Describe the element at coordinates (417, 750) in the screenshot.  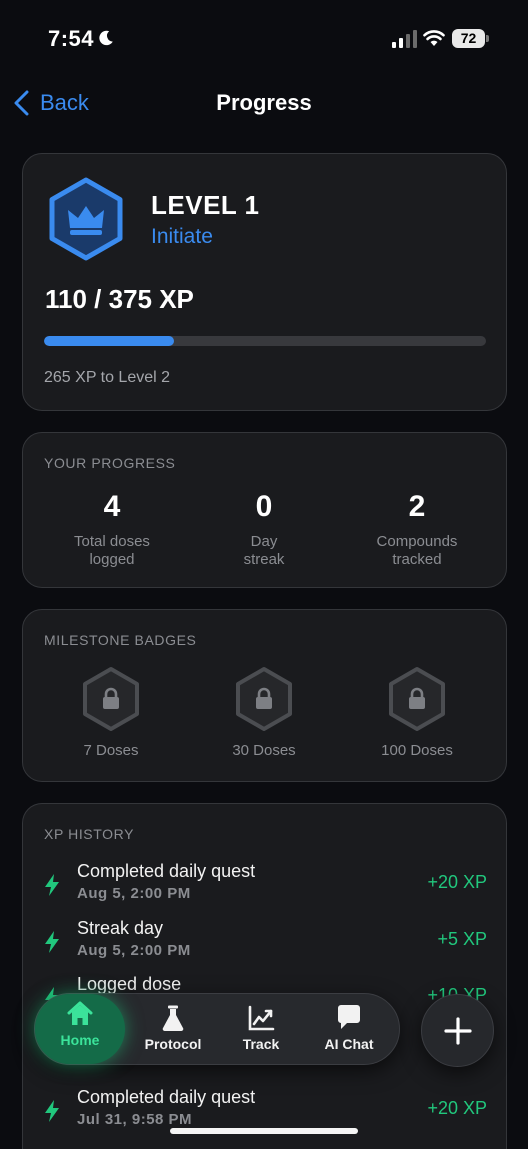
I see `badge-label: 100 Doses` at that location.